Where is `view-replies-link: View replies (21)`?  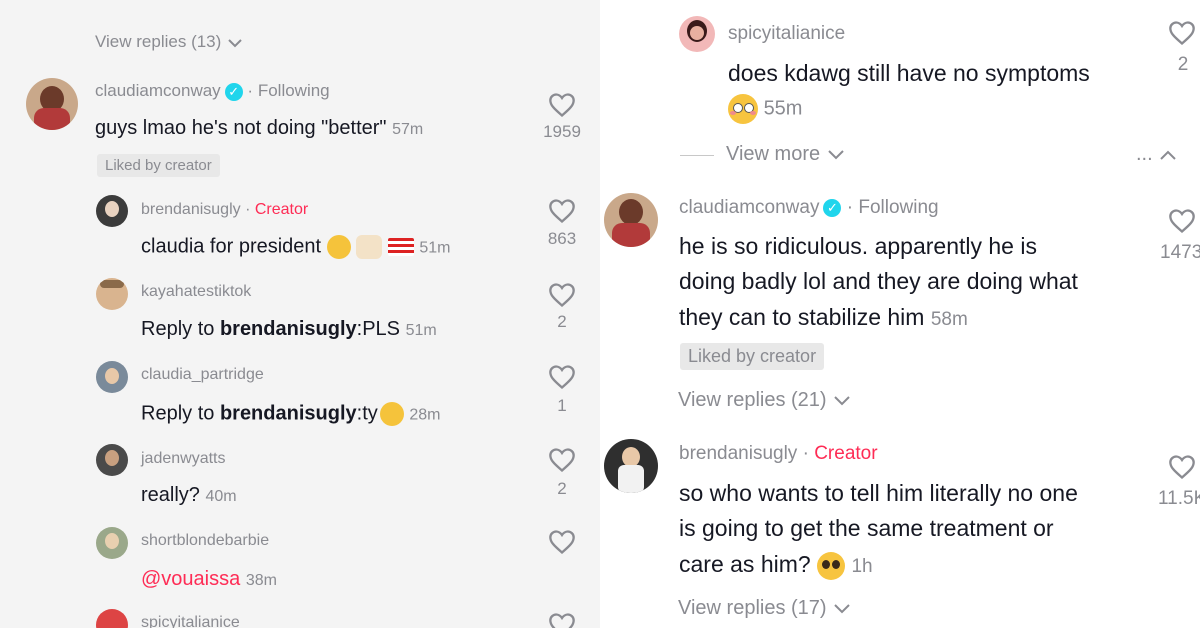 view-replies-link: View replies (21) is located at coordinates (765, 400).